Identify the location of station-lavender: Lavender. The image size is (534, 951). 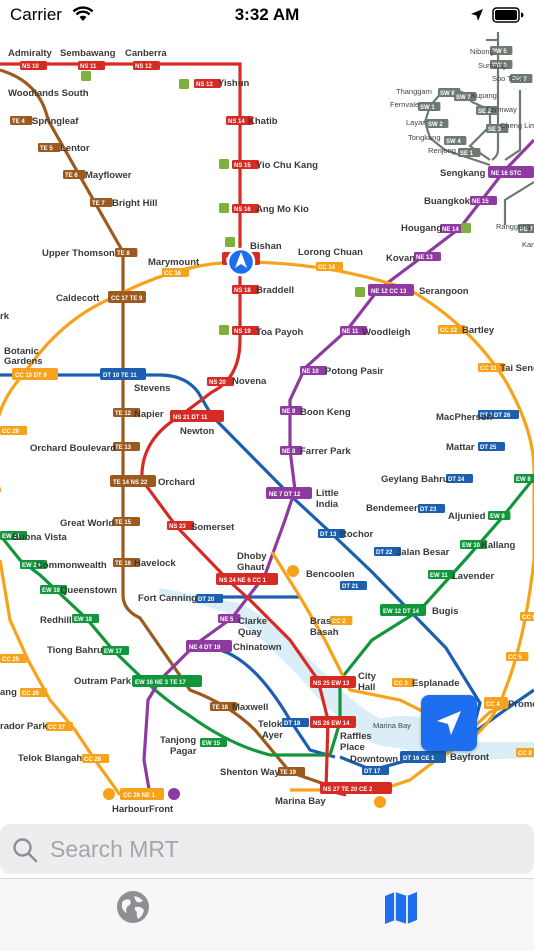
(473, 576).